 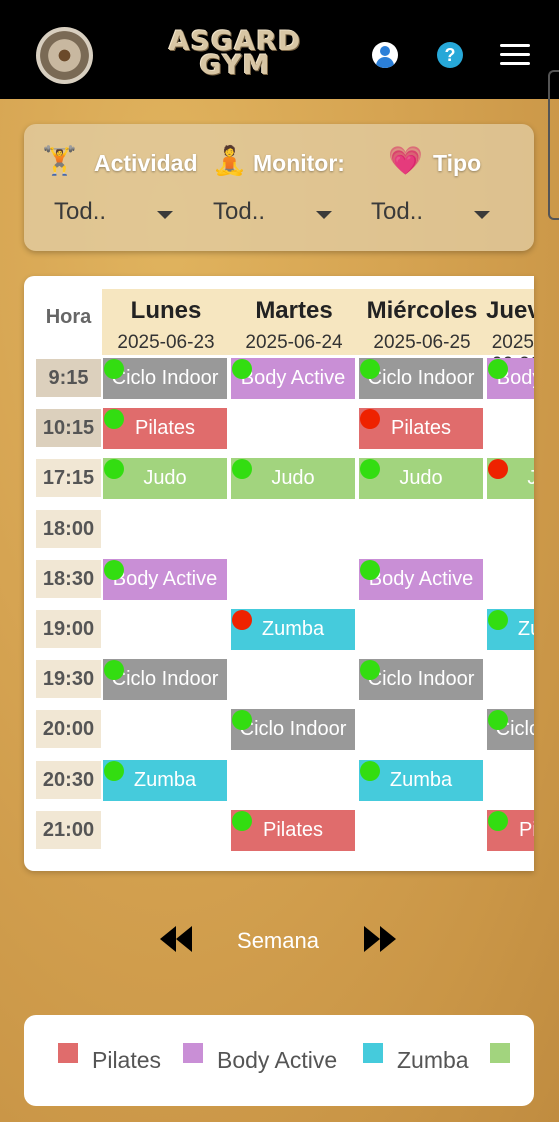 I want to click on time-cell: 20:00, so click(x=68, y=729).